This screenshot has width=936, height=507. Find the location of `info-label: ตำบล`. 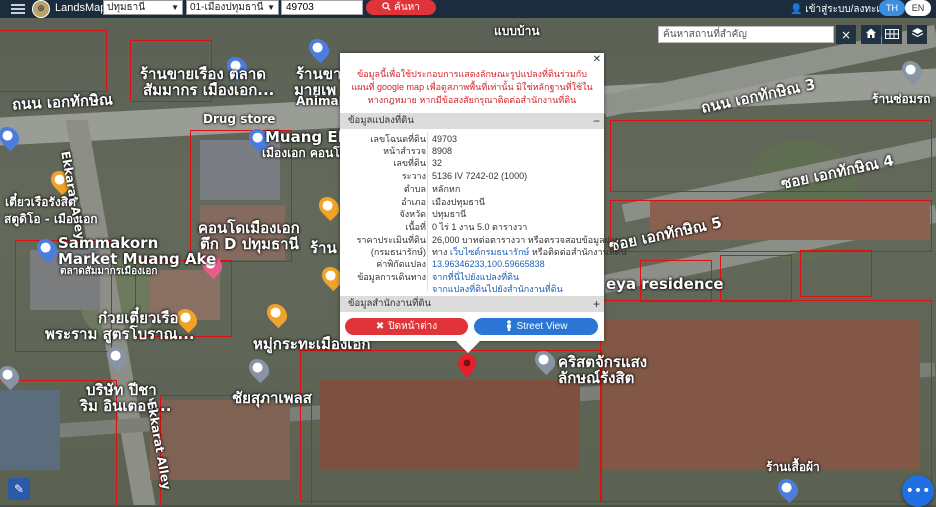

info-label: ตำบล is located at coordinates (414, 189).